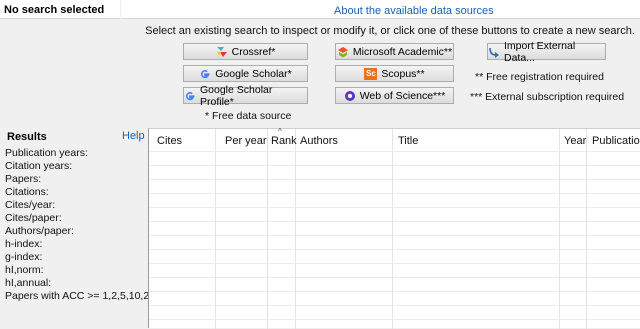  What do you see at coordinates (27, 137) in the screenshot?
I see `results-title: Results` at bounding box center [27, 137].